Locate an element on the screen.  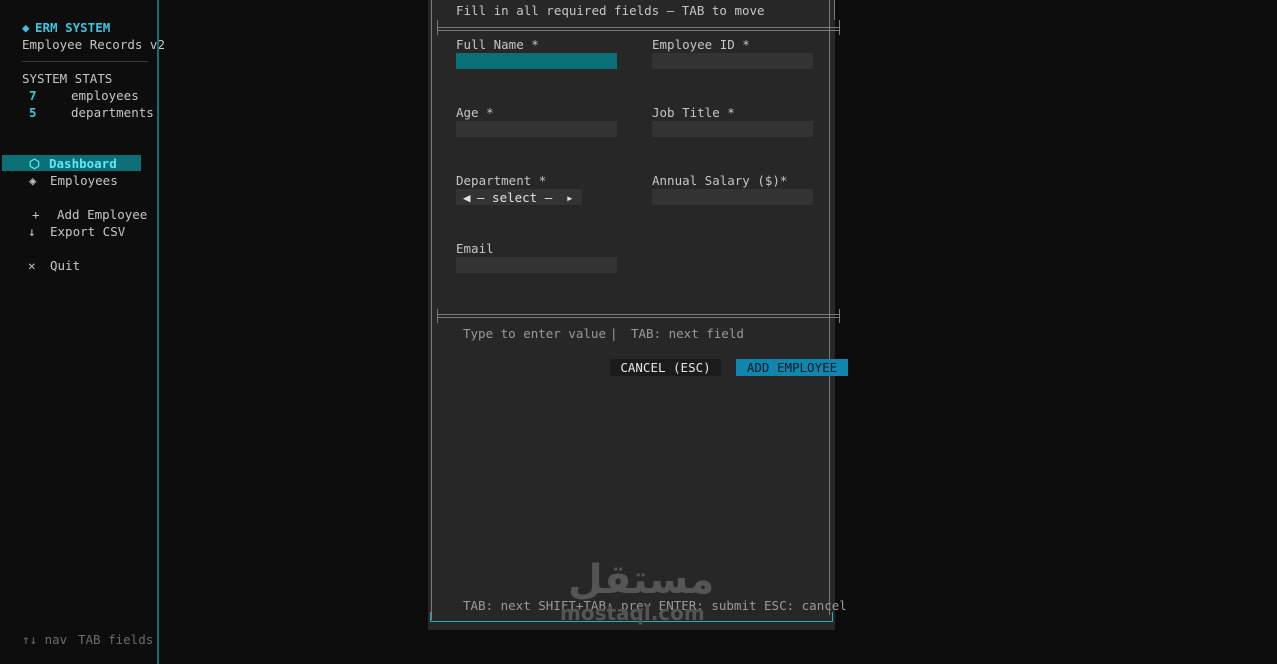
sidebar-item-label: Dashboard is located at coordinates (83, 163).